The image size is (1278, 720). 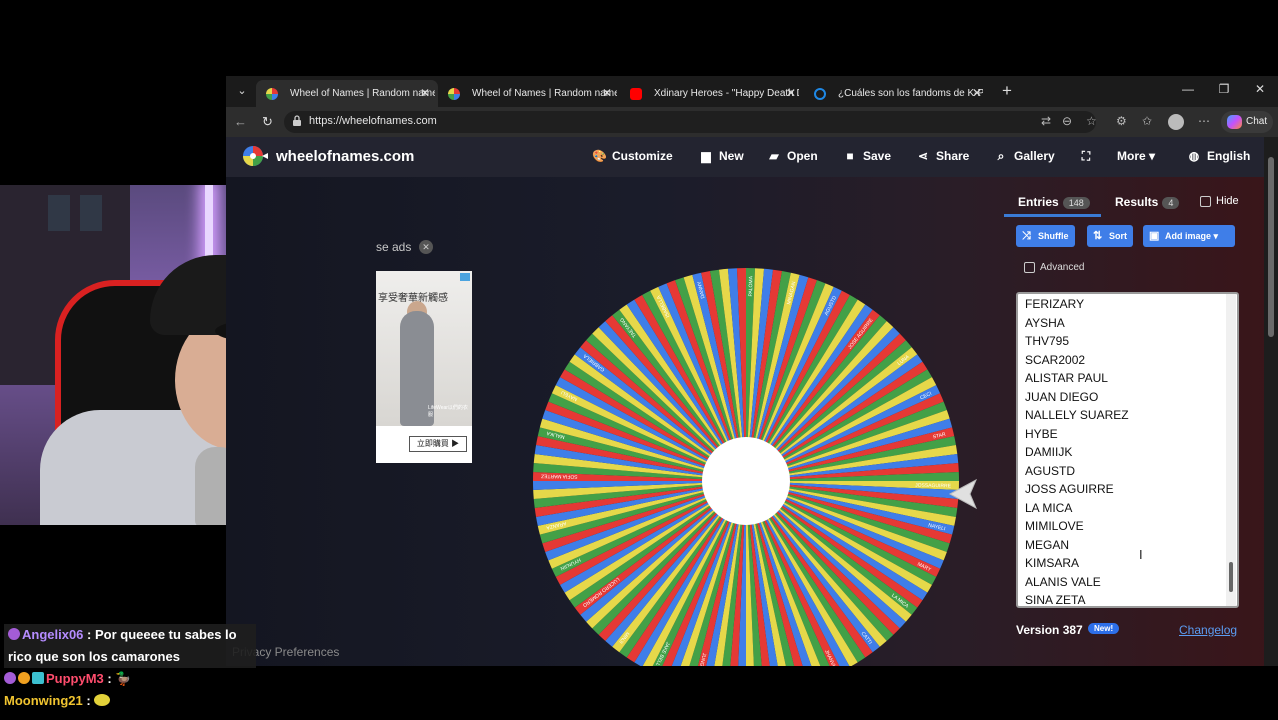 I want to click on emote-icon, so click(x=102, y=700).